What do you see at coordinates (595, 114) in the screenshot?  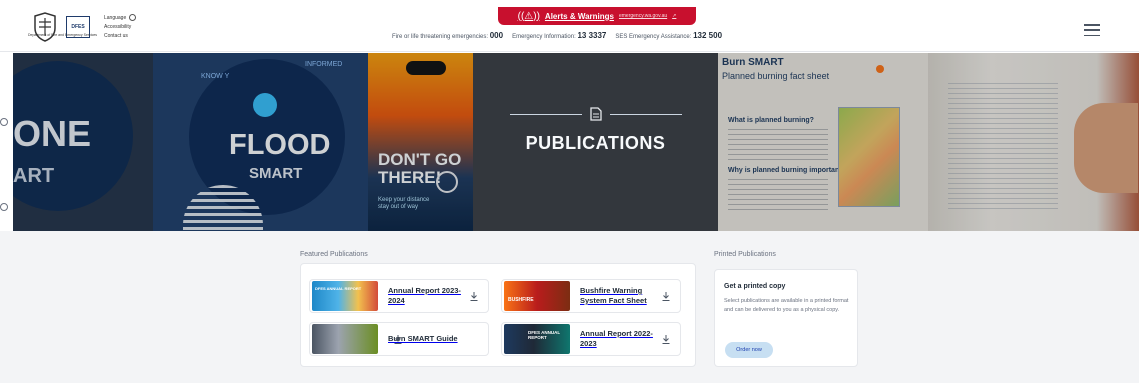 I see `document-icon` at bounding box center [595, 114].